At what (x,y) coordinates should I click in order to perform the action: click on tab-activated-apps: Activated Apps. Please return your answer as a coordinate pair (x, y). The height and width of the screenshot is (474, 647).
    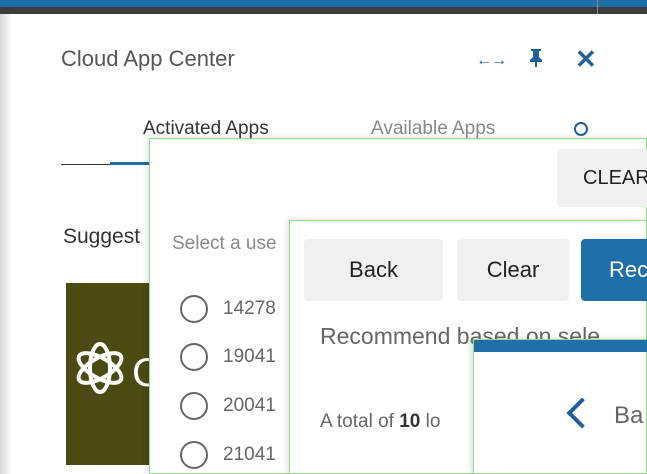
    Looking at the image, I should click on (206, 129).